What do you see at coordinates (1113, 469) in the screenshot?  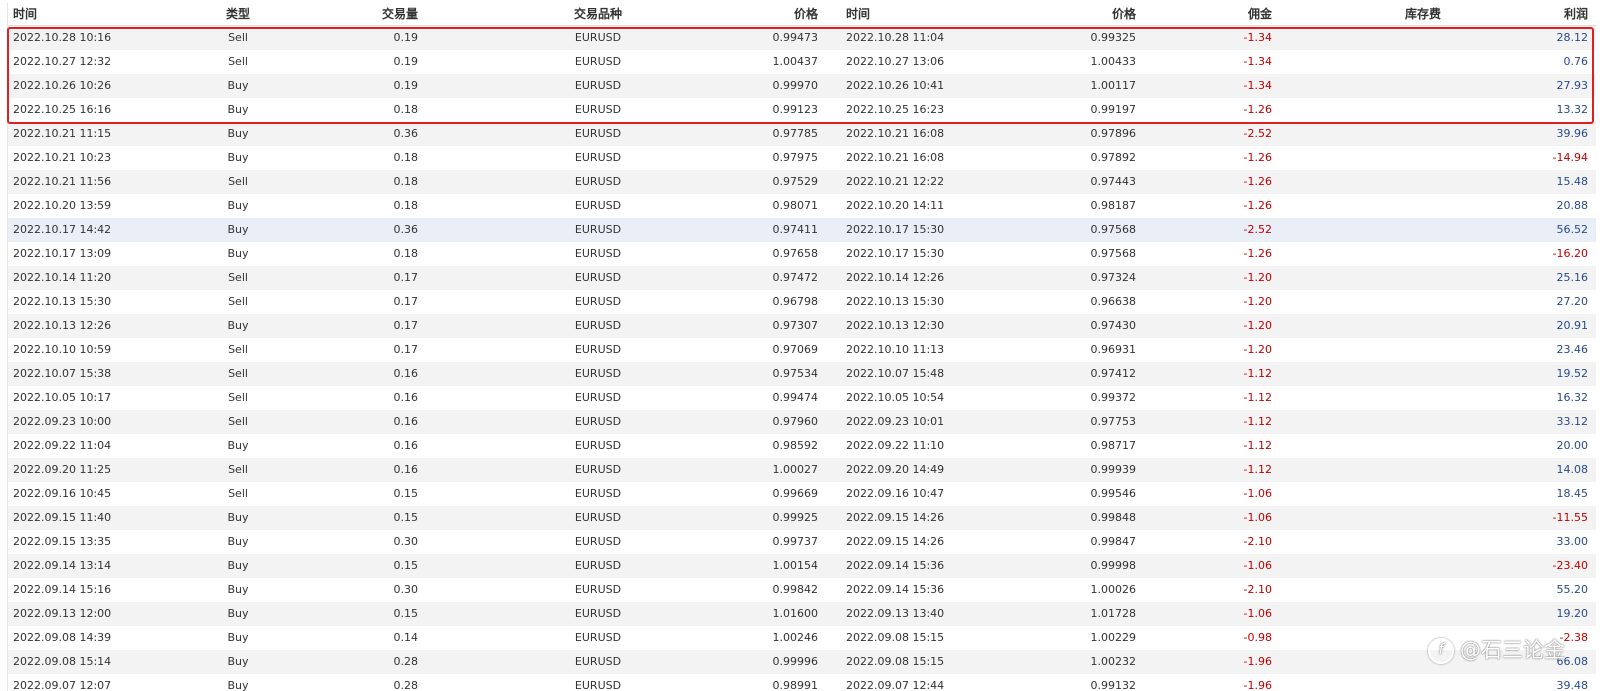 I see `cell-close-price: 0.99939` at bounding box center [1113, 469].